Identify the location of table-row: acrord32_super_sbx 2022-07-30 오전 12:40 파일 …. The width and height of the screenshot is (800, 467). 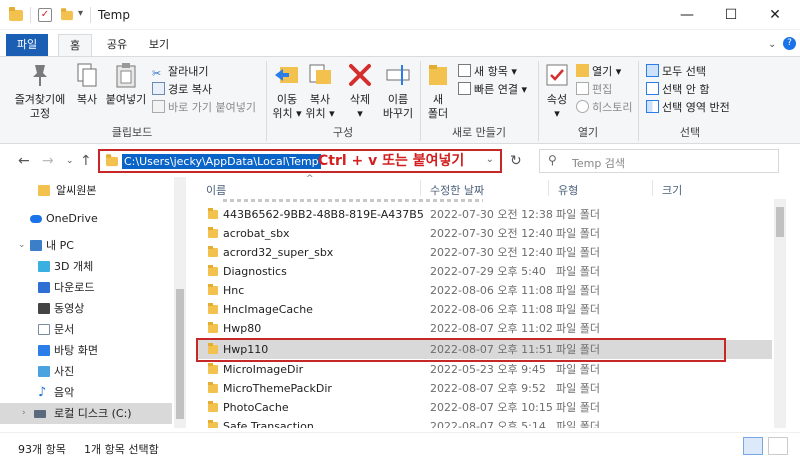
(485, 252).